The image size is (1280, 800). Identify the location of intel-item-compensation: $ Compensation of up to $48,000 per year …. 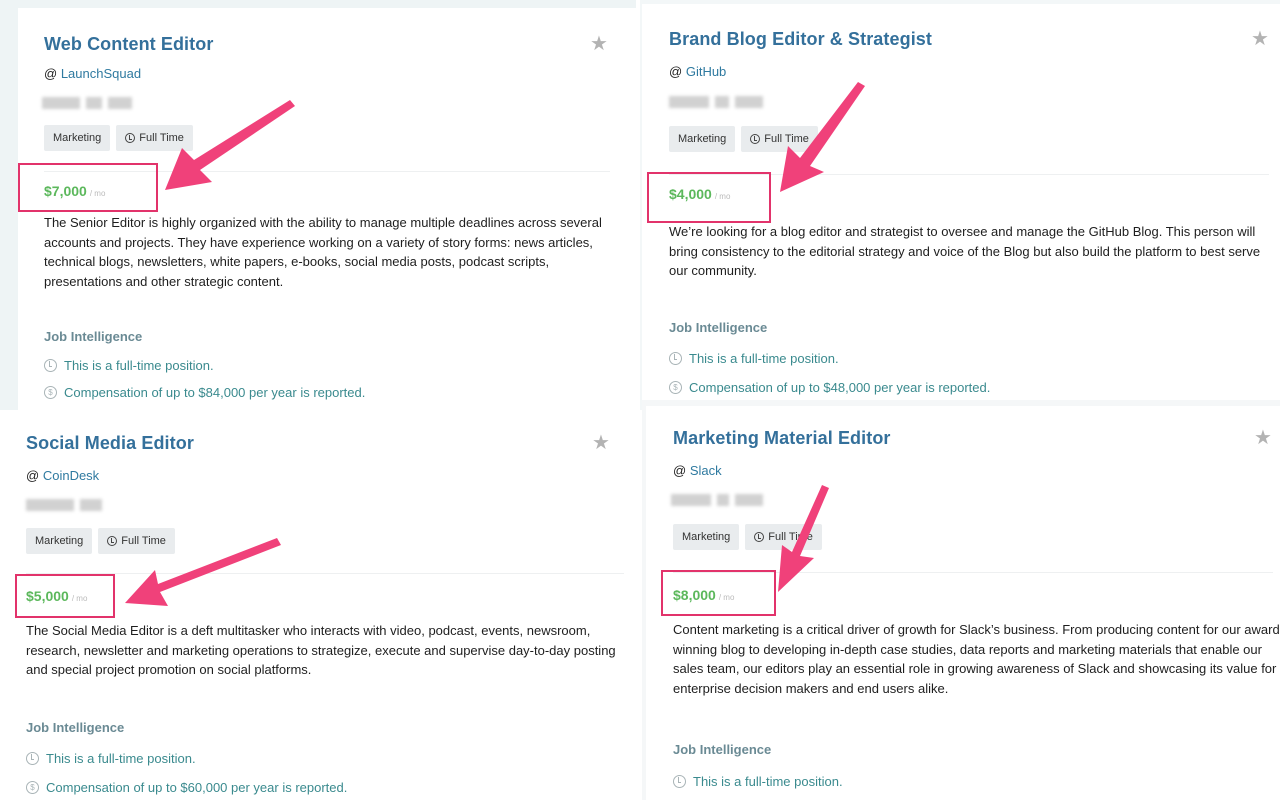
(829, 387).